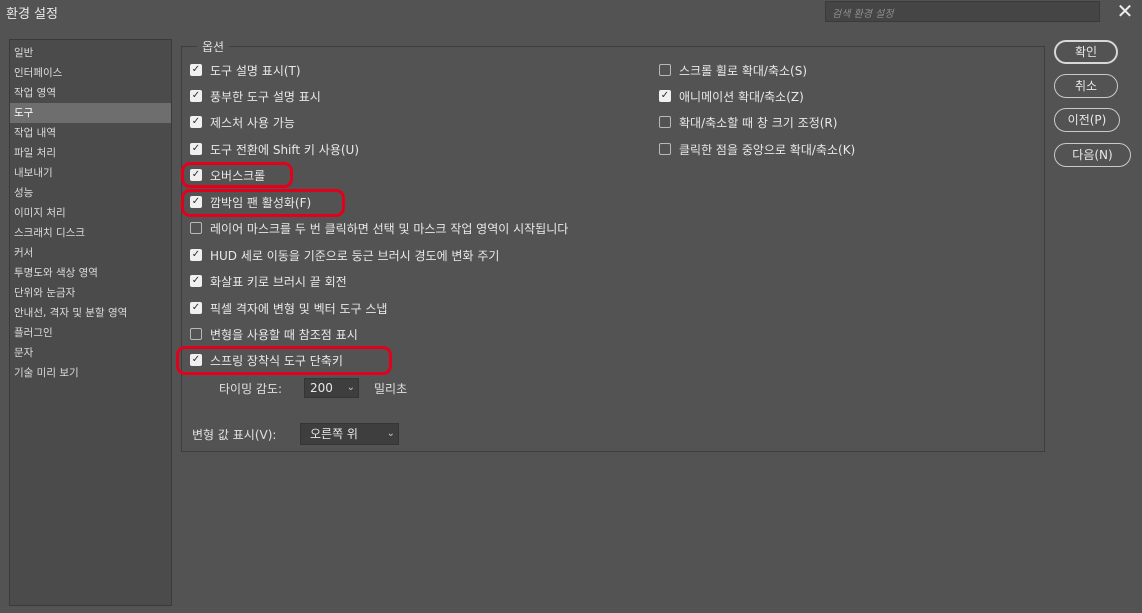 This screenshot has width=1142, height=613. I want to click on transform-label: 변형 값 표시(V):, so click(234, 435).